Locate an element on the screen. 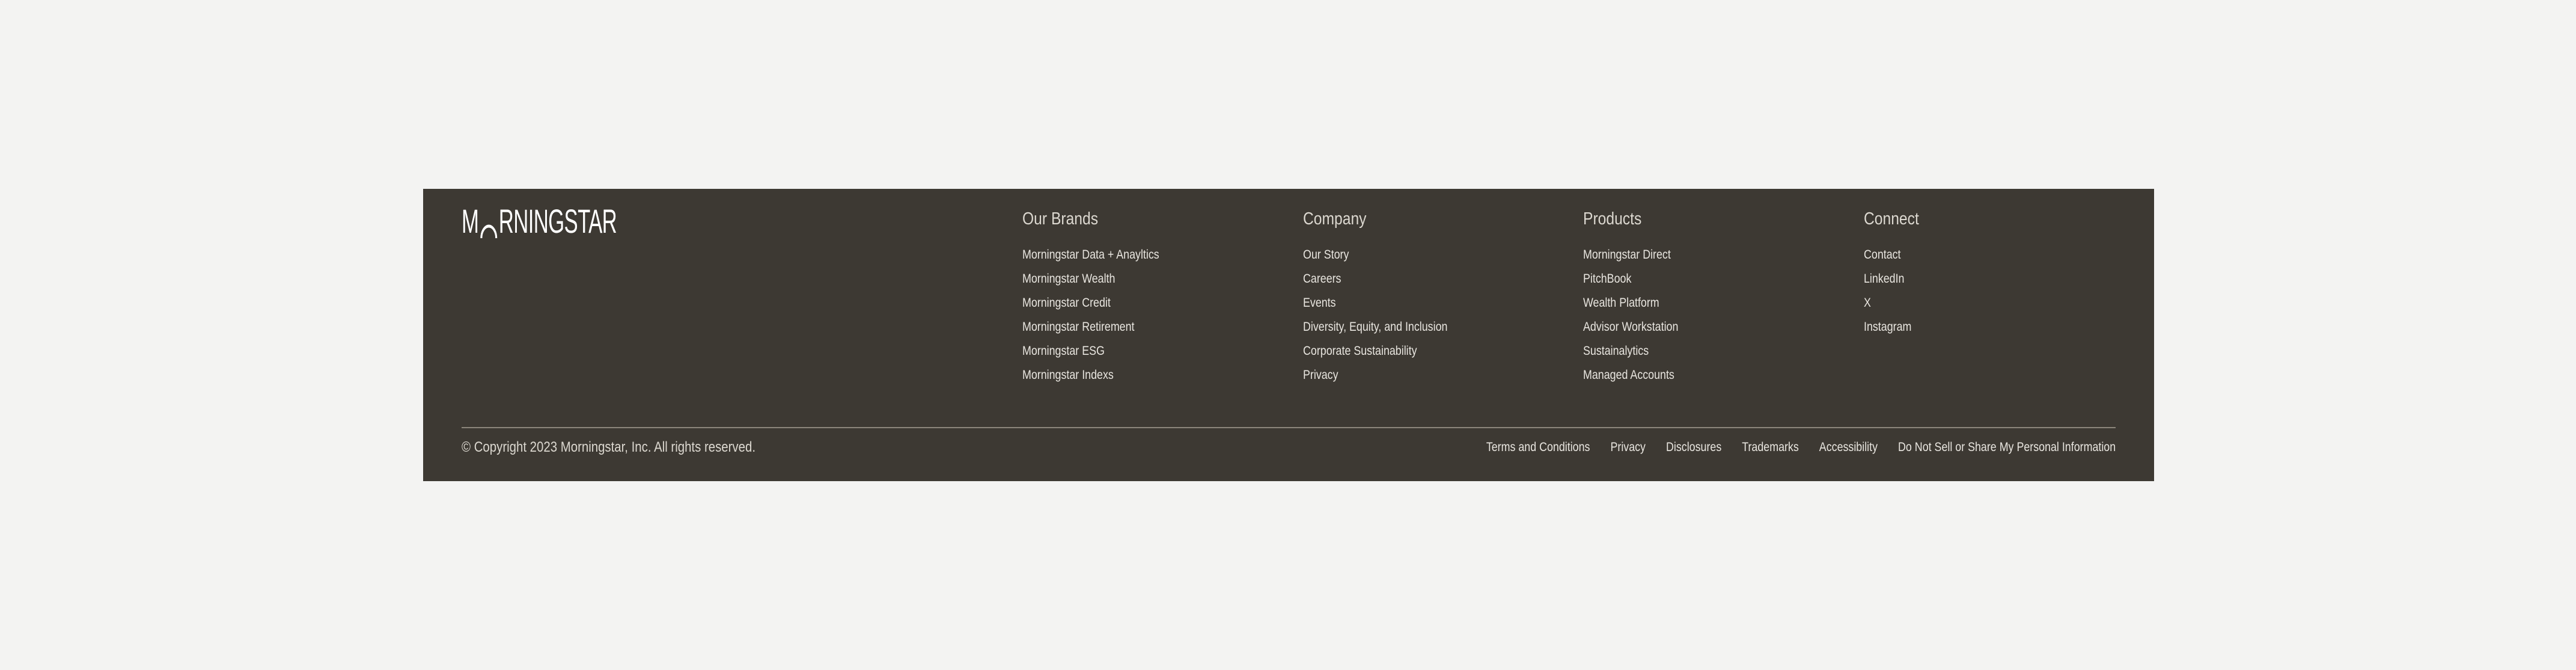 The width and height of the screenshot is (2576, 670). column-heading-products: Products is located at coordinates (1612, 219).